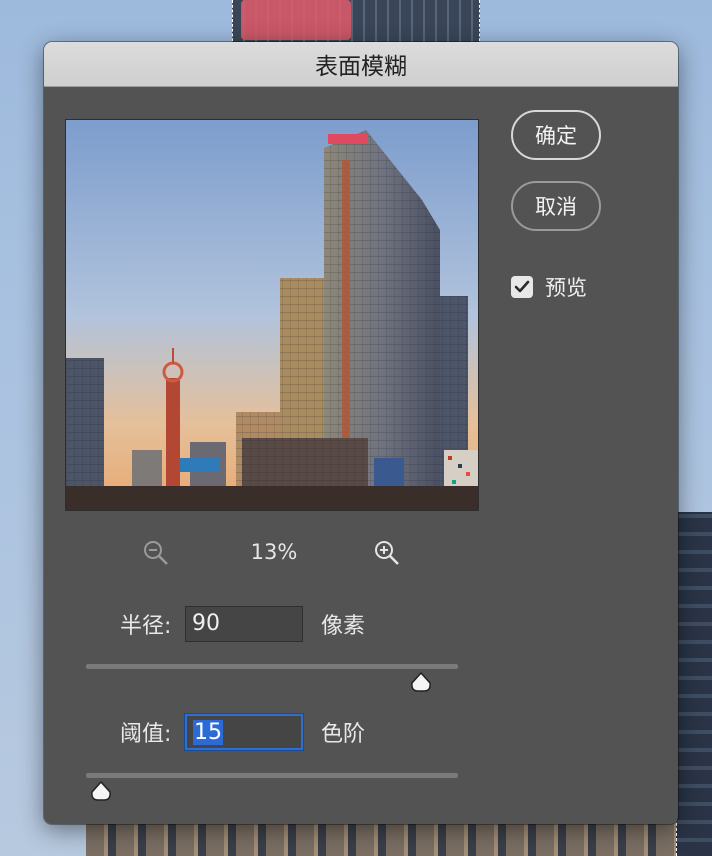 Image resolution: width=712 pixels, height=856 pixels. What do you see at coordinates (274, 552) in the screenshot?
I see `zoom-percentage: 13%` at bounding box center [274, 552].